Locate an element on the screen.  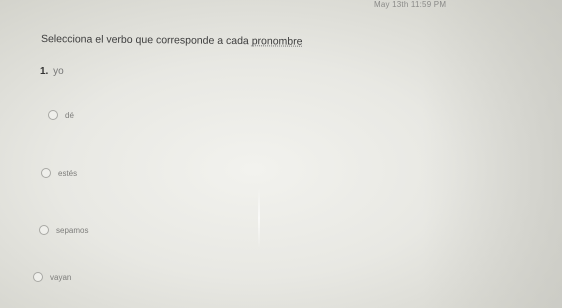
option-sepamos: sepamos is located at coordinates (63, 230).